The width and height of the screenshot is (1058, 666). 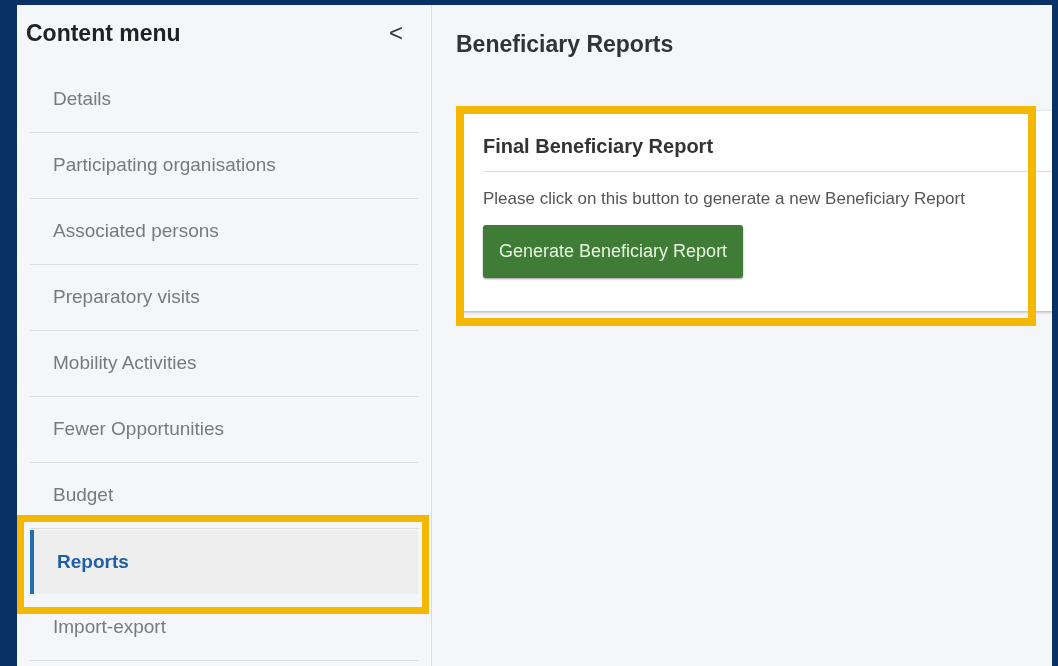 What do you see at coordinates (103, 33) in the screenshot?
I see `sidebar-title: Content menu` at bounding box center [103, 33].